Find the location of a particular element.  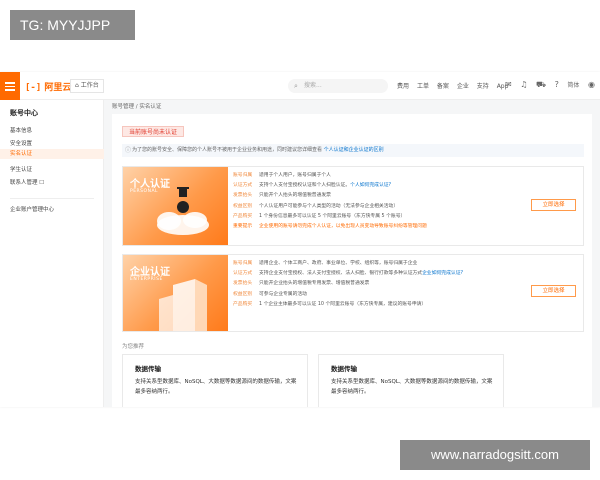

sidebar-item-basic-info: 基本信息 is located at coordinates (21, 130).